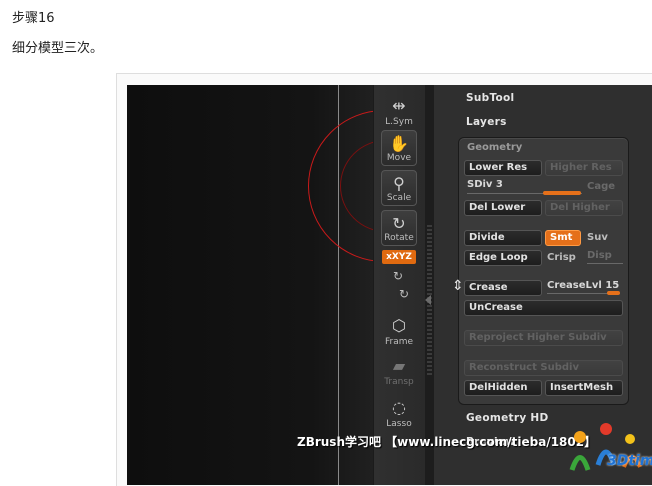 The height and width of the screenshot is (486, 652). I want to click on crease-button: Crease, so click(503, 288).